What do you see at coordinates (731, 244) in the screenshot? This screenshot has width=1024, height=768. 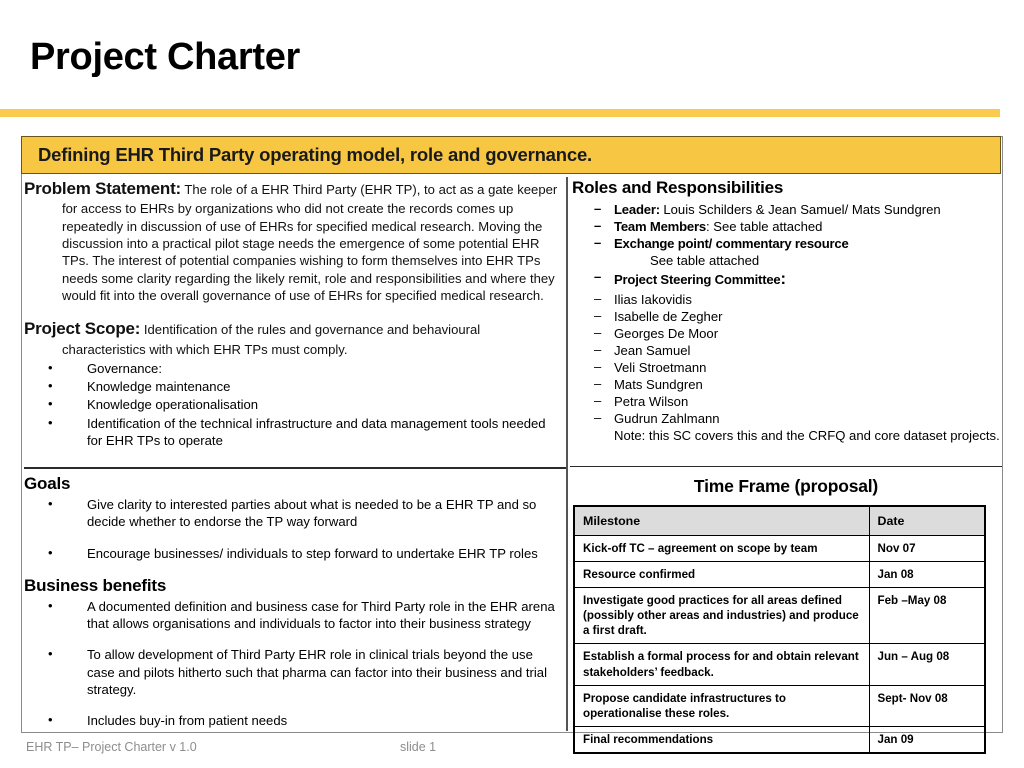 I see `role-exchange-label: Exchange point/ commentary resource` at bounding box center [731, 244].